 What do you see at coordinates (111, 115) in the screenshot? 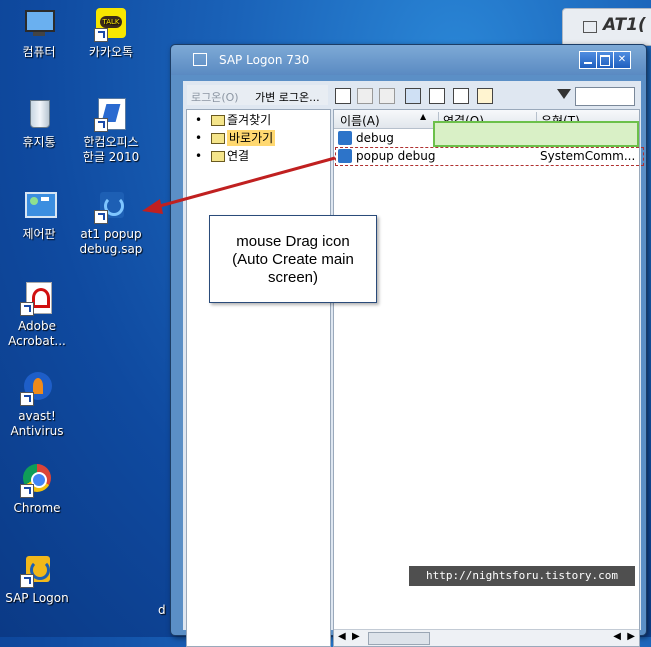
I see `hancom-icon` at bounding box center [111, 115].